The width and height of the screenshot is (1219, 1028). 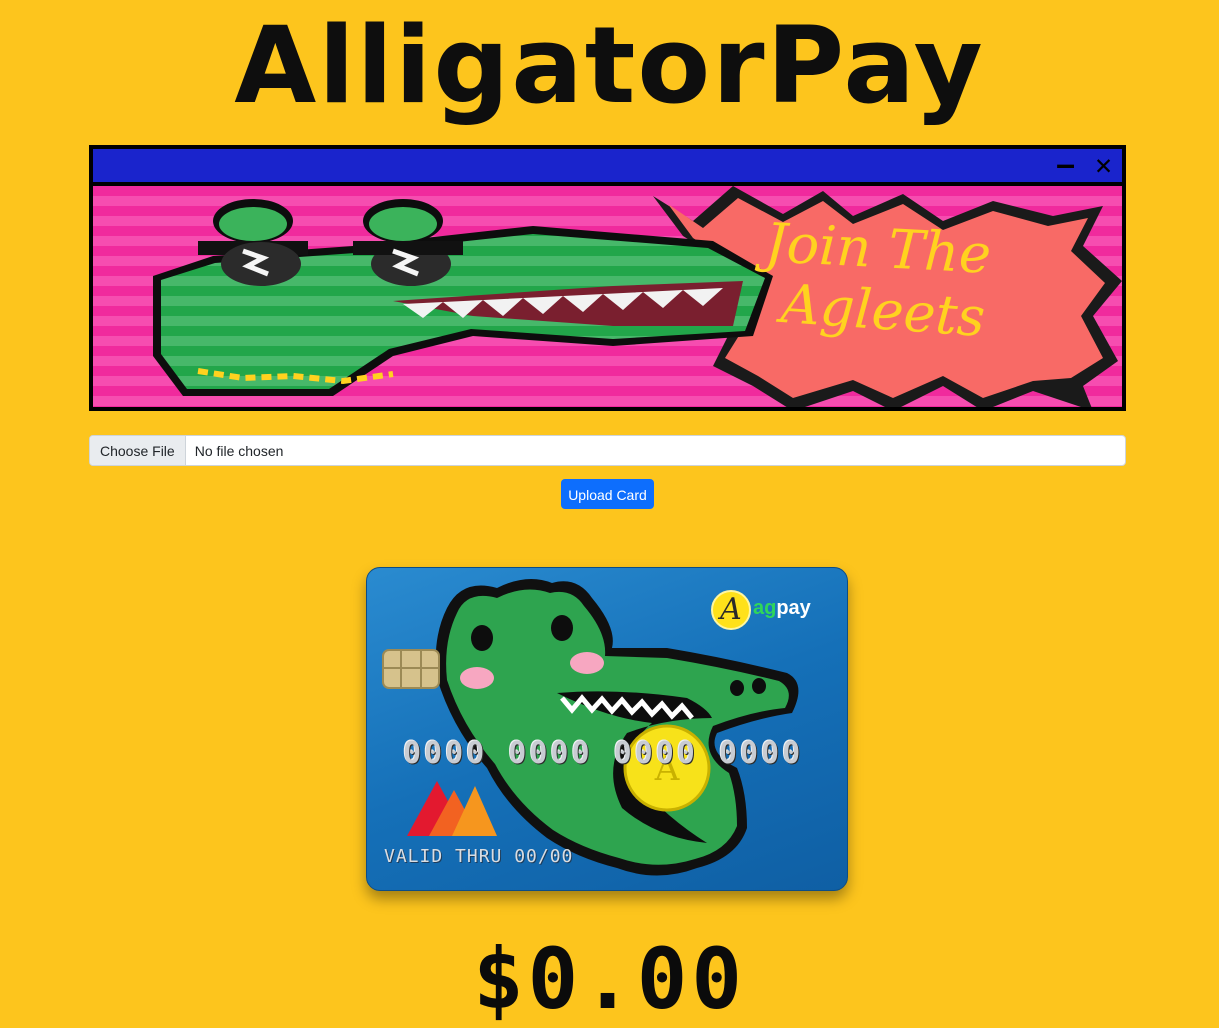 I want to click on balance-amount: $0.00, so click(x=609, y=979).